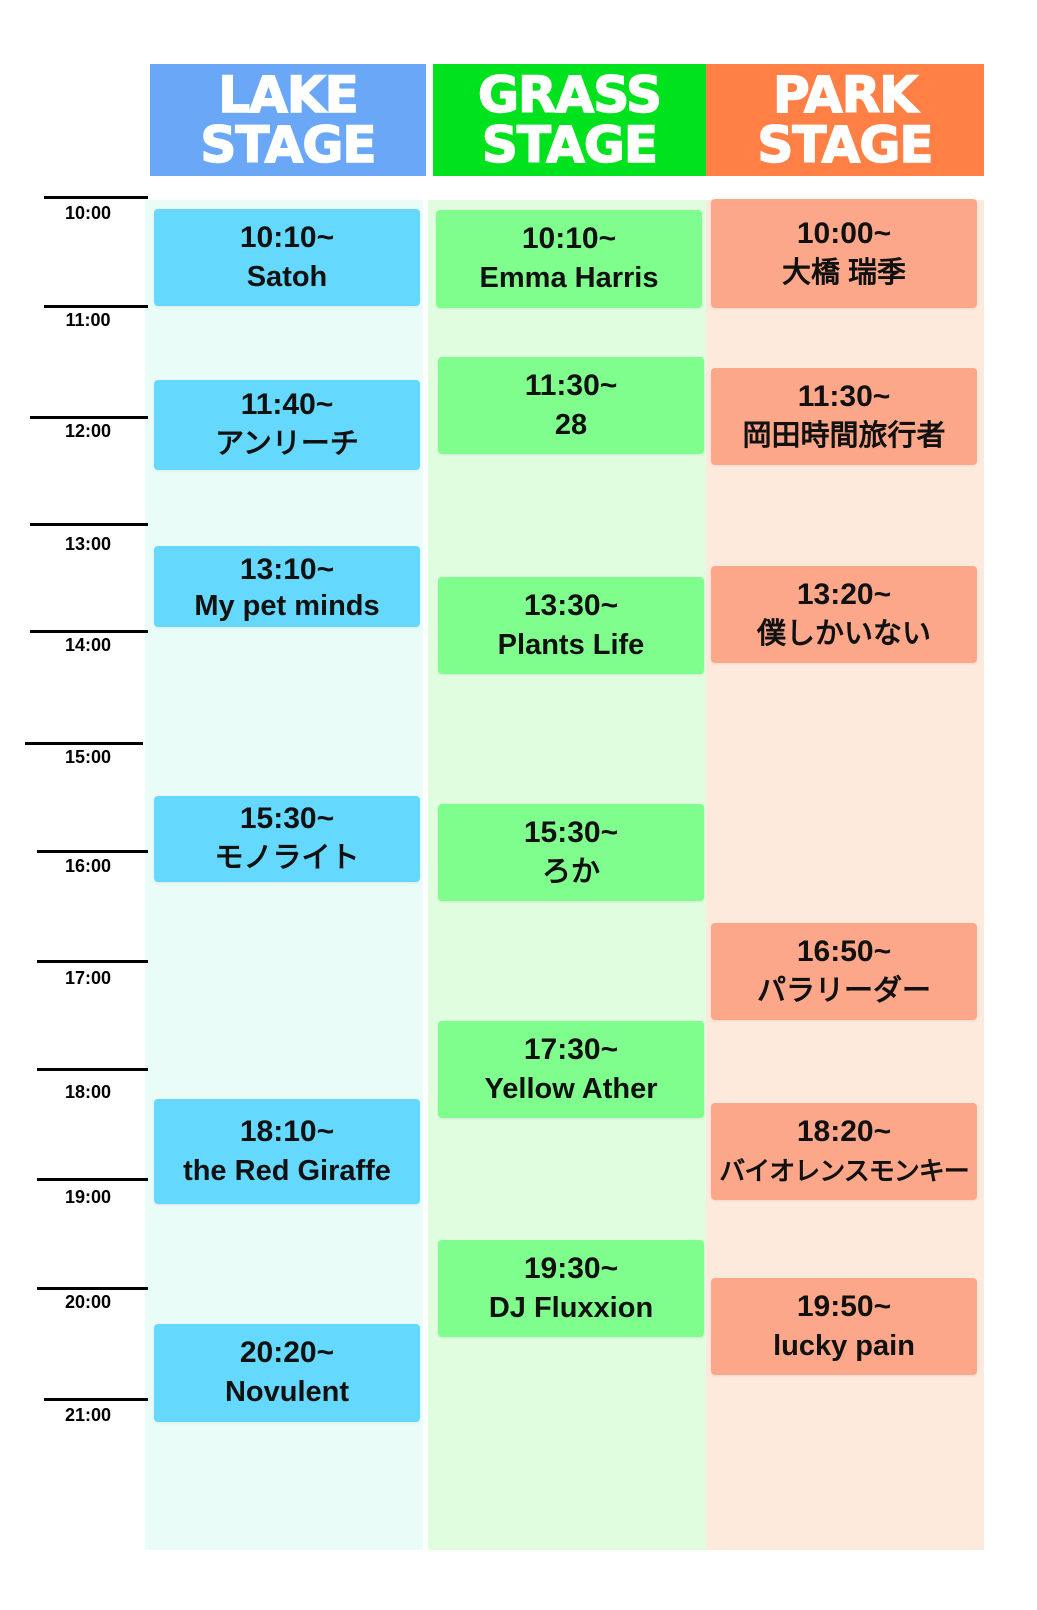 This screenshot has width=1037, height=1610. Describe the element at coordinates (571, 405) in the screenshot. I see `grass-slot: 11:30~ 28` at that location.